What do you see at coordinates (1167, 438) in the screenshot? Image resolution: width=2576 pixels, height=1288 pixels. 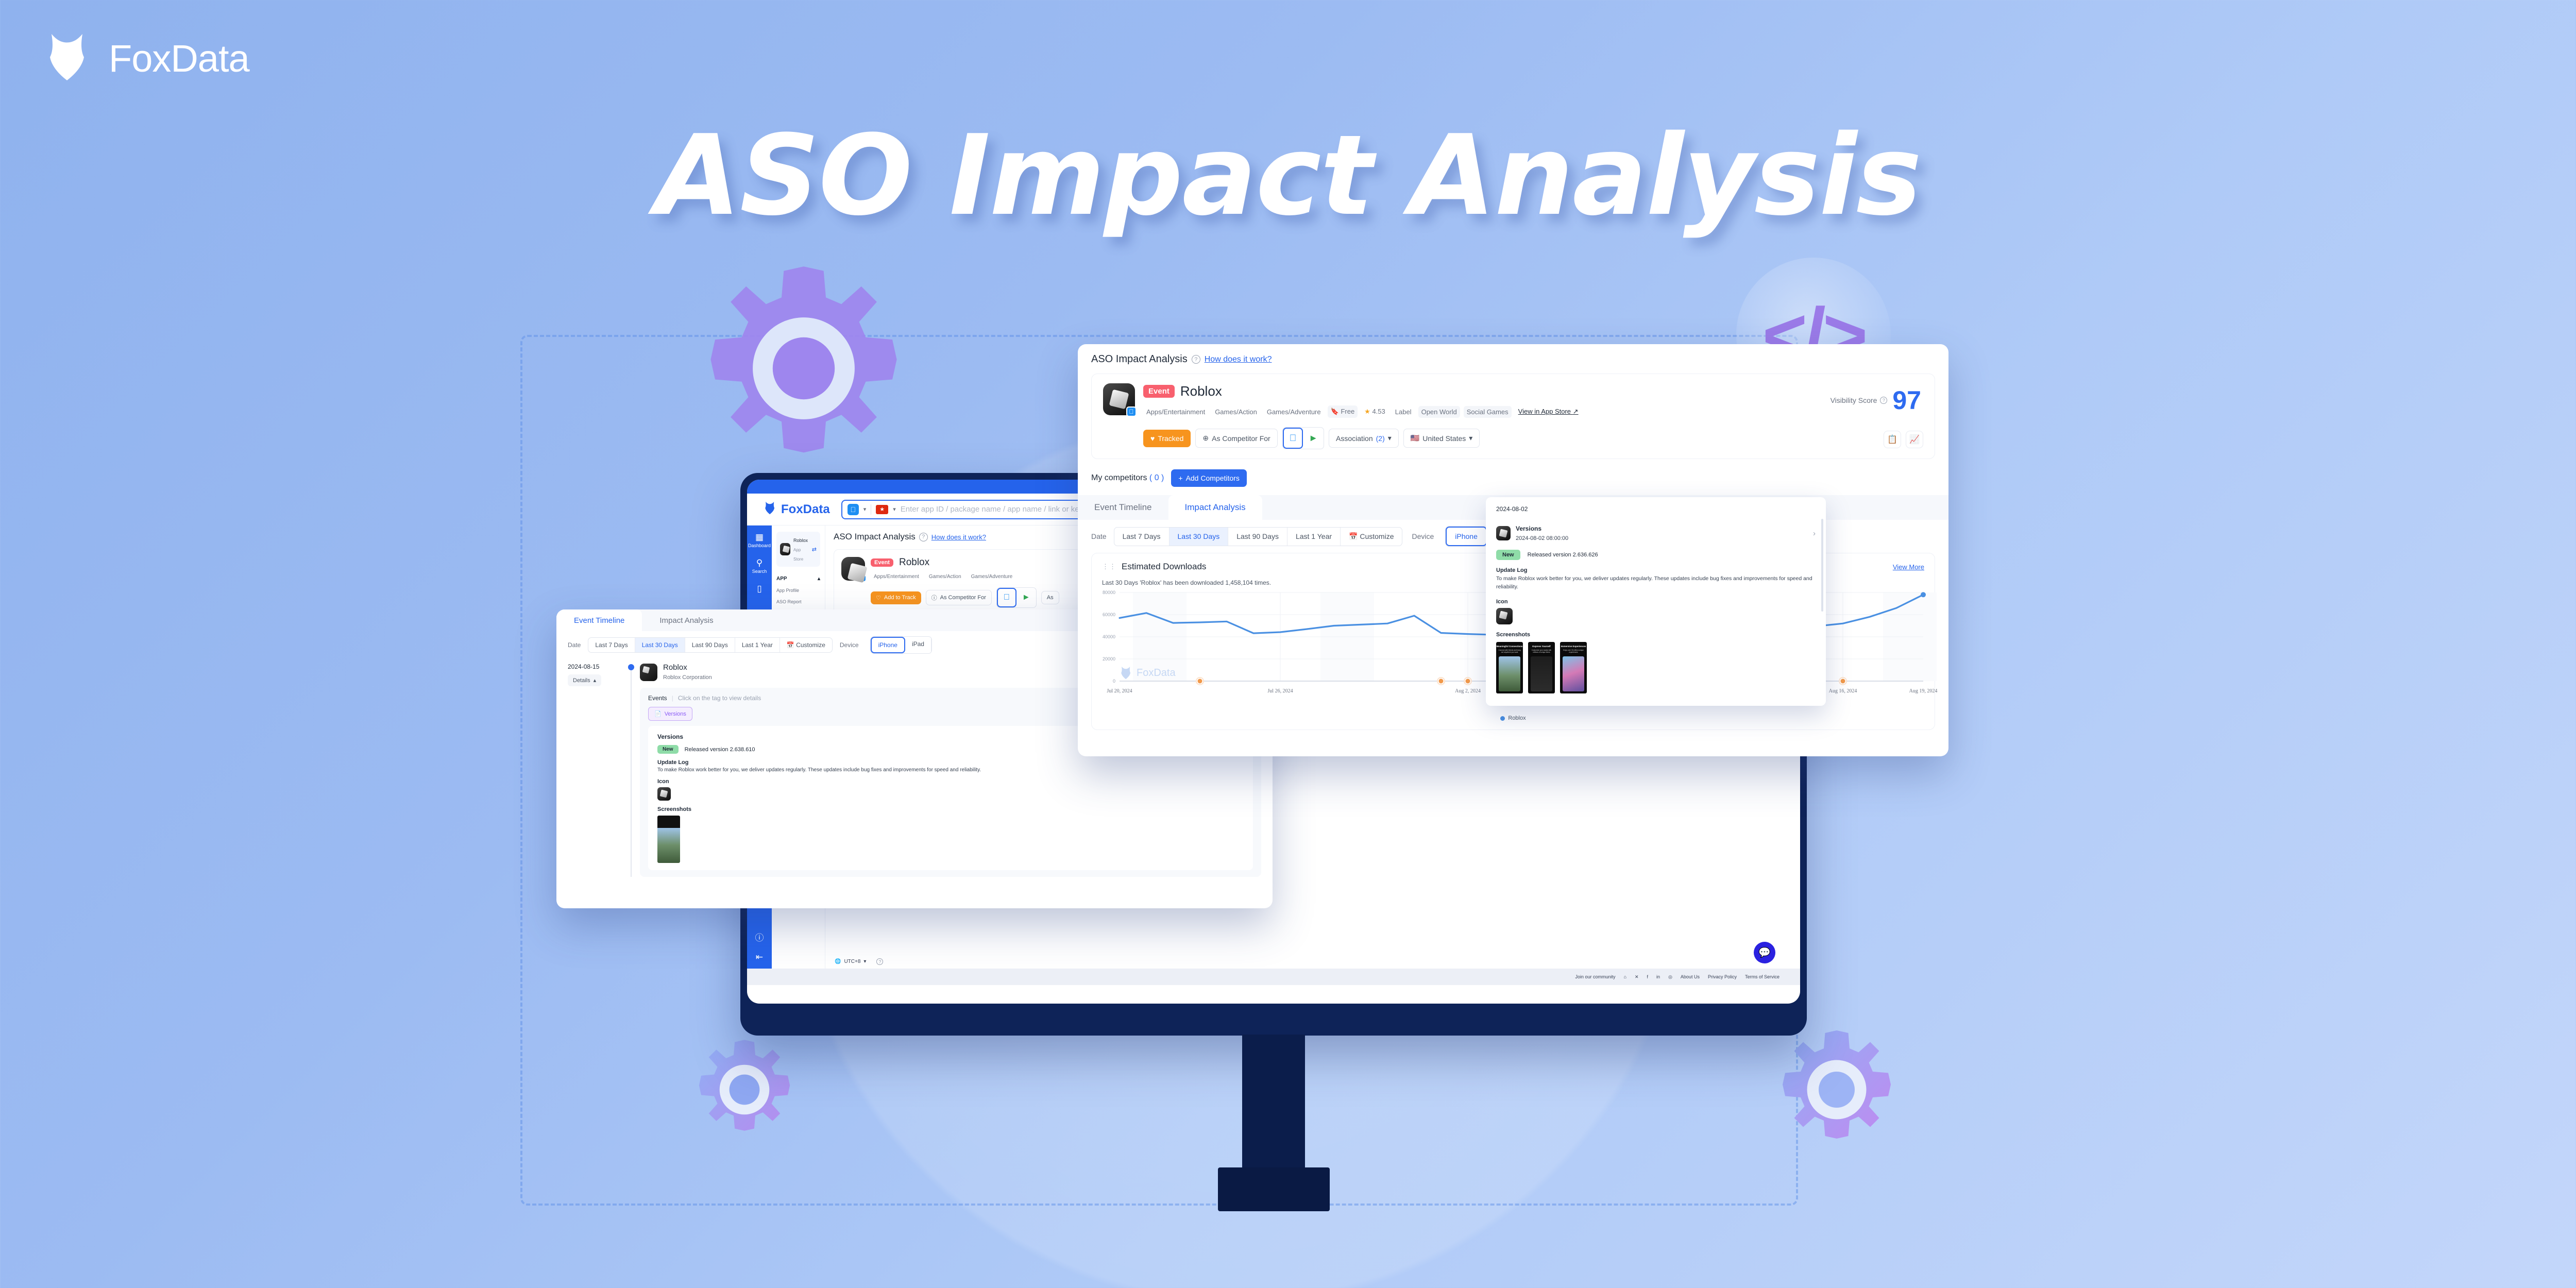 I see `tracked-button: ♥ Tracked` at bounding box center [1167, 438].